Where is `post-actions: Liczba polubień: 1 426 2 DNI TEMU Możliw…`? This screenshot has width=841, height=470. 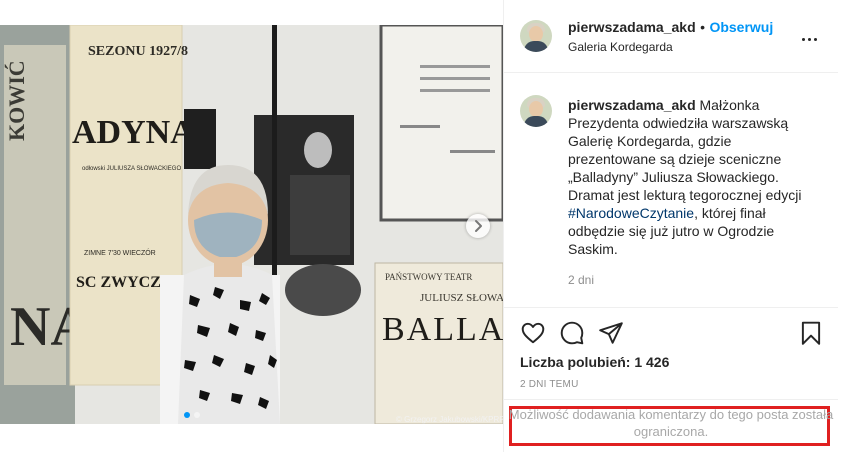 post-actions: Liczba polubień: 1 426 2 DNI TEMU Możliw… is located at coordinates (671, 387).